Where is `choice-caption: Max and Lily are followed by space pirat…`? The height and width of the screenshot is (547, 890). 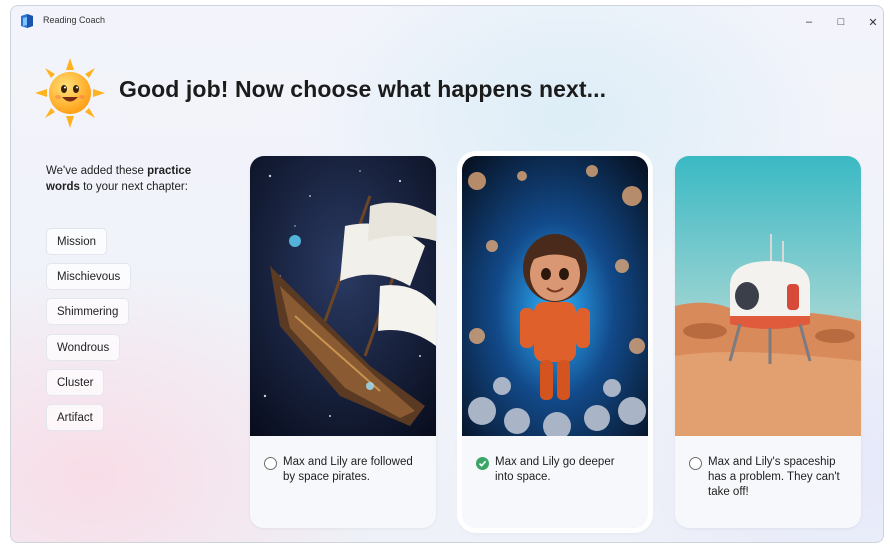 choice-caption: Max and Lily are followed by space pirat… is located at coordinates (343, 482).